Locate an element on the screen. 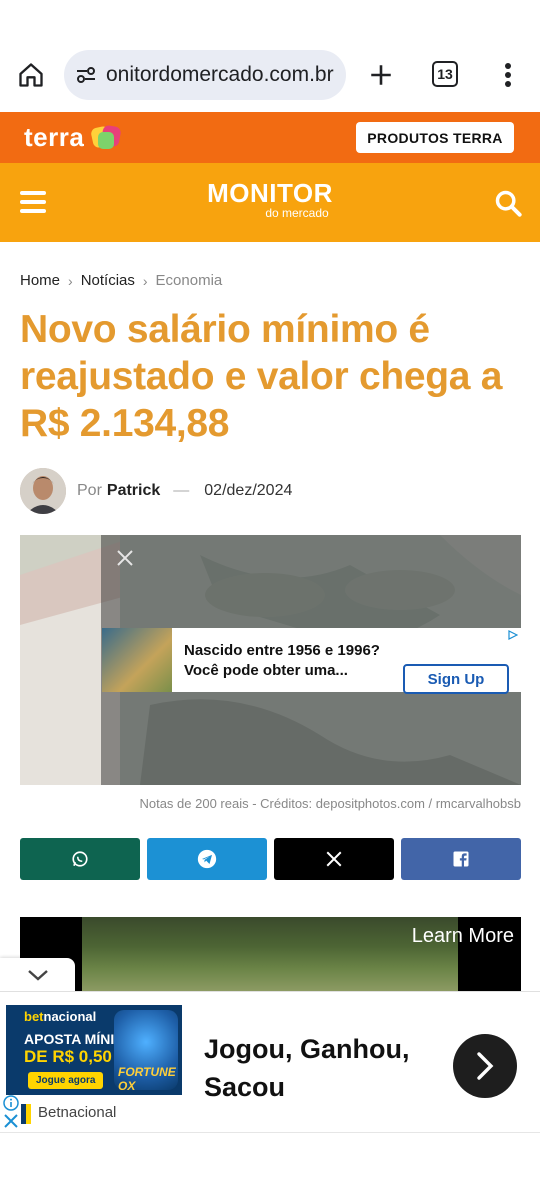 This screenshot has width=540, height=1200. search-icon is located at coordinates (508, 203).